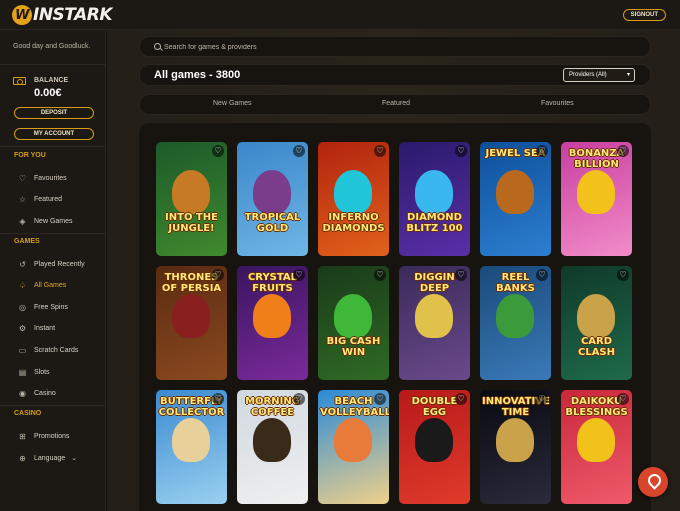  What do you see at coordinates (515, 199) in the screenshot?
I see `game-tile: JEWEL SEA ♡` at bounding box center [515, 199].